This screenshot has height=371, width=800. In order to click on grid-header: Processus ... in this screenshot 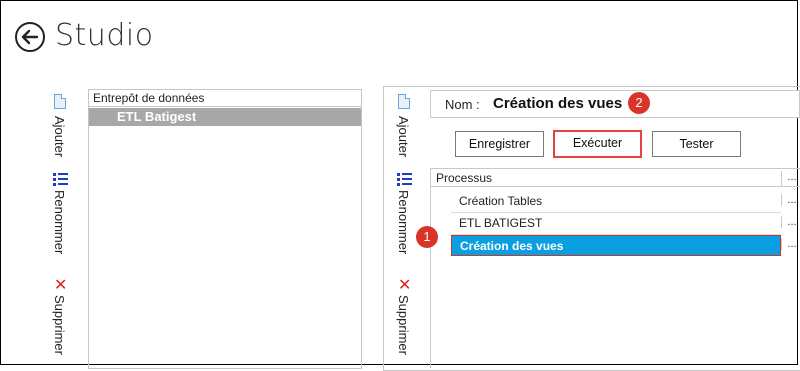, I will do `click(615, 177)`.